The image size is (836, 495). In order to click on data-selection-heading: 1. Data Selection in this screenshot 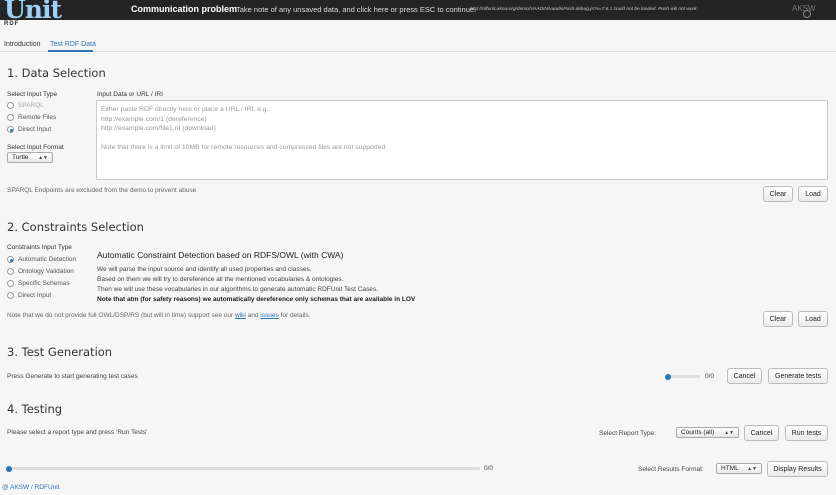, I will do `click(56, 73)`.